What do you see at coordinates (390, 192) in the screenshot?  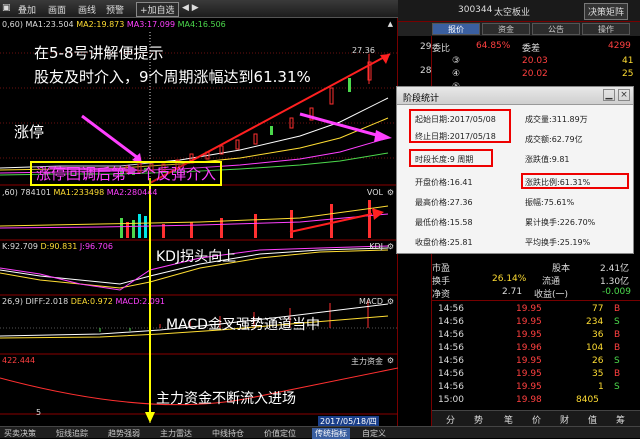 I see `vol-settings-icon: ⚙` at bounding box center [390, 192].